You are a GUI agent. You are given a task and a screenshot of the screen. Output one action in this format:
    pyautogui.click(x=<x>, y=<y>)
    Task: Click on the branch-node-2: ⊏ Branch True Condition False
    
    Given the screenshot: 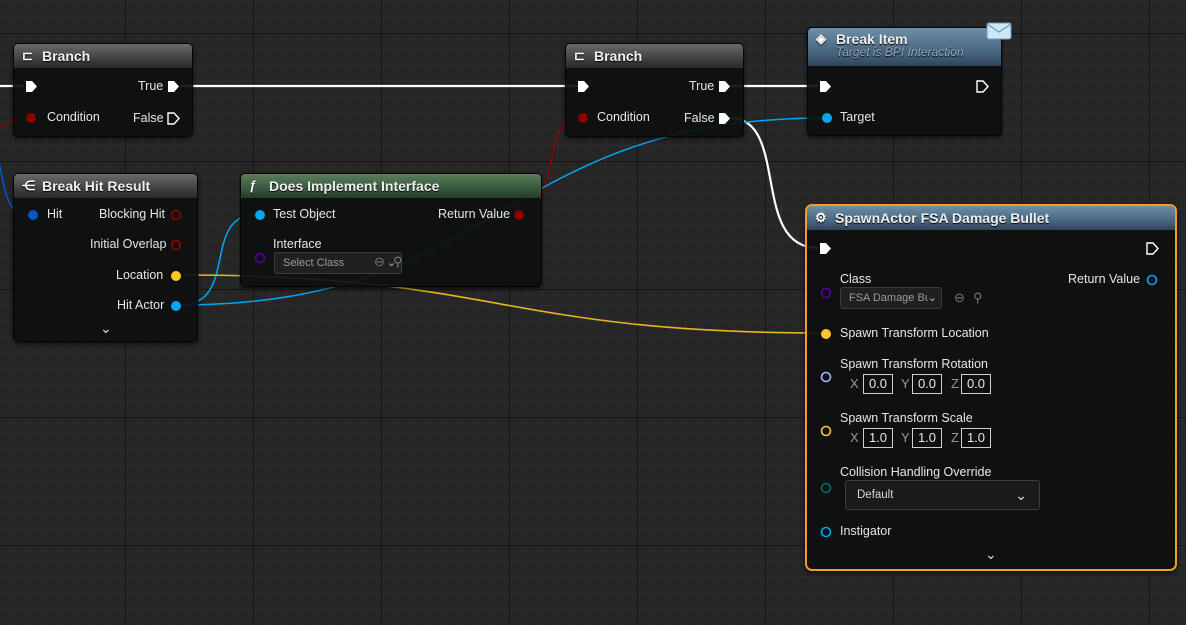 What is the action you would take?
    pyautogui.click(x=654, y=90)
    